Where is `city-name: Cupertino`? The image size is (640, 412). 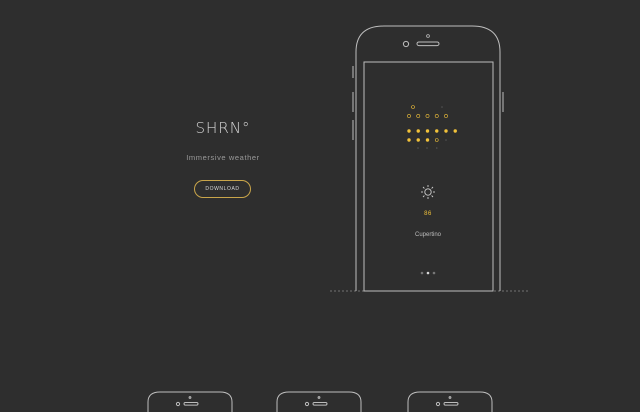 city-name: Cupertino is located at coordinates (427, 235).